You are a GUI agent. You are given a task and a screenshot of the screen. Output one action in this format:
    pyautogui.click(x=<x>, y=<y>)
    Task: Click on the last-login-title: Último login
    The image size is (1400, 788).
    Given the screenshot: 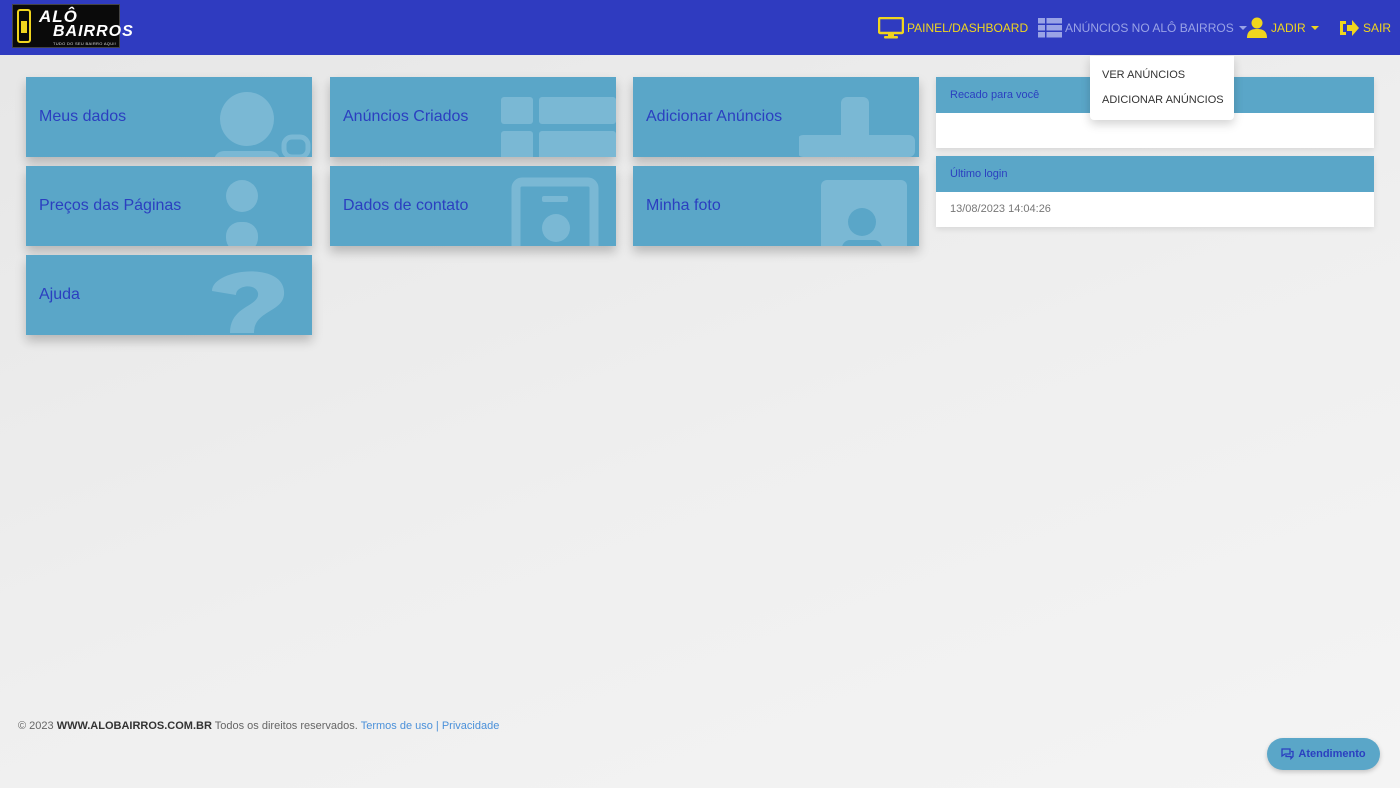 What is the action you would take?
    pyautogui.click(x=1155, y=174)
    